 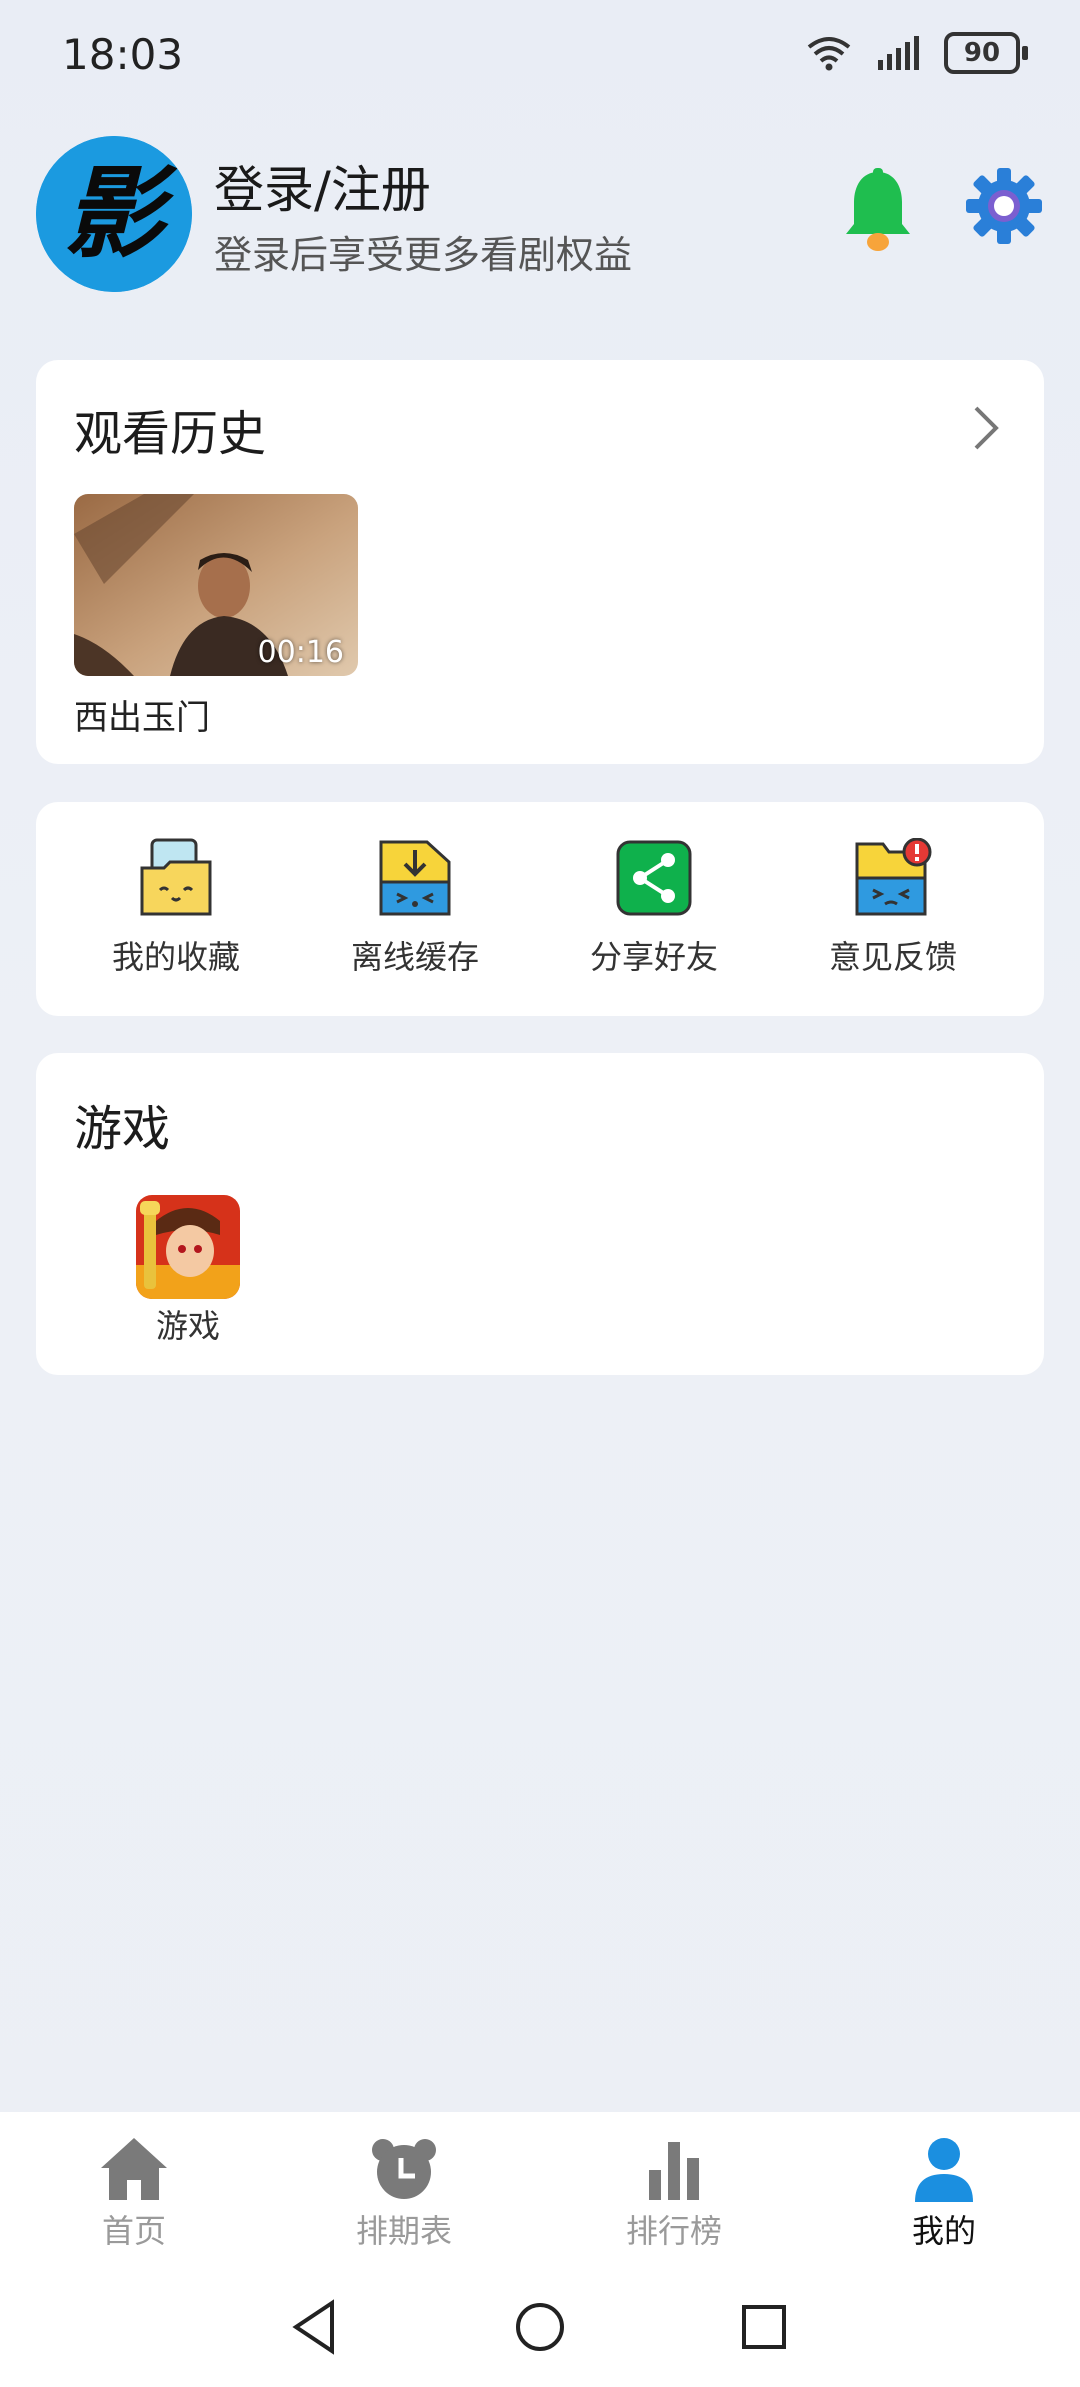 I want to click on system-nav-bar, so click(x=540, y=2332).